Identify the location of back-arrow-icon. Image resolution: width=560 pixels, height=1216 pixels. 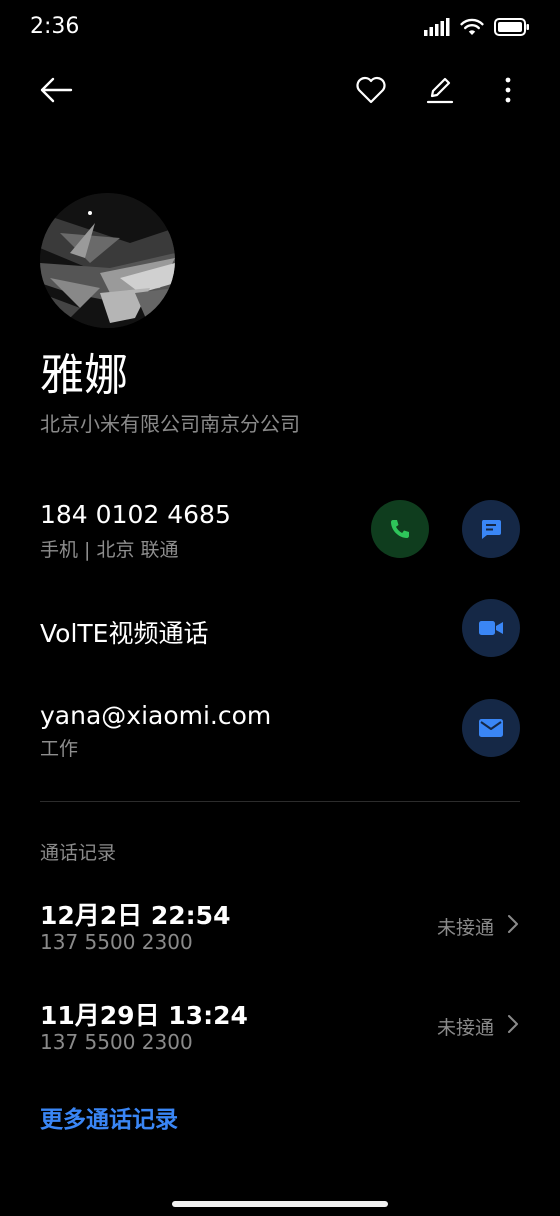
(56, 90).